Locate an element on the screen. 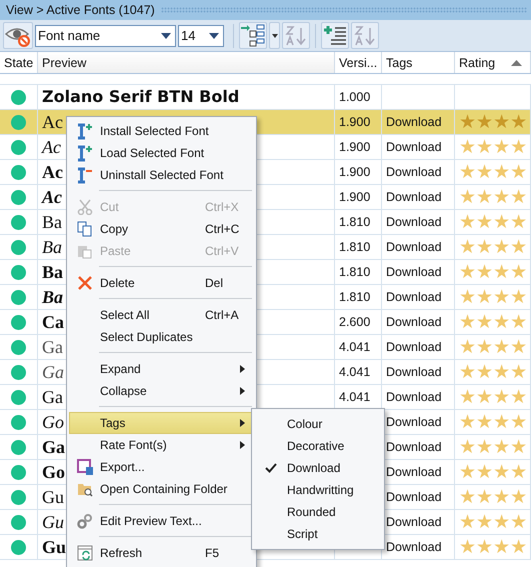 The image size is (531, 567). breadcrumb: View > Active Fonts (1047) is located at coordinates (80, 10).